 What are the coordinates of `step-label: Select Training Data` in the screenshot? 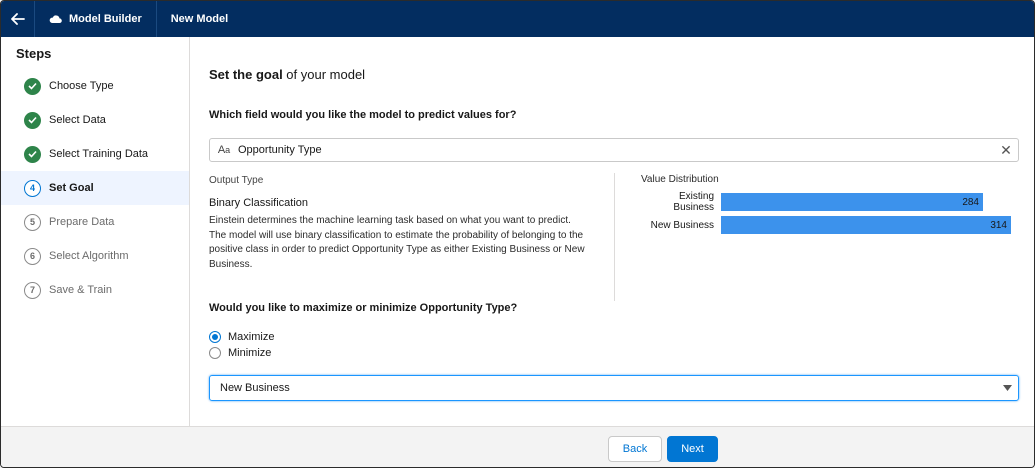 It's located at (99, 154).